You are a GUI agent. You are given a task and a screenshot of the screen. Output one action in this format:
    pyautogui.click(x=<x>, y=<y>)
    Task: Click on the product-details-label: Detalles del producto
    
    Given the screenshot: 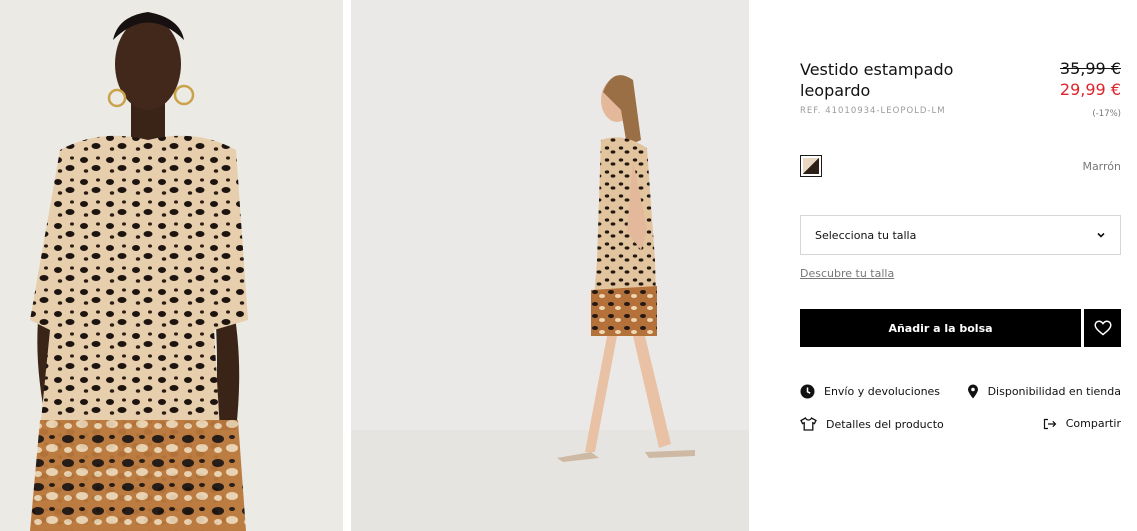 What is the action you would take?
    pyautogui.click(x=885, y=424)
    